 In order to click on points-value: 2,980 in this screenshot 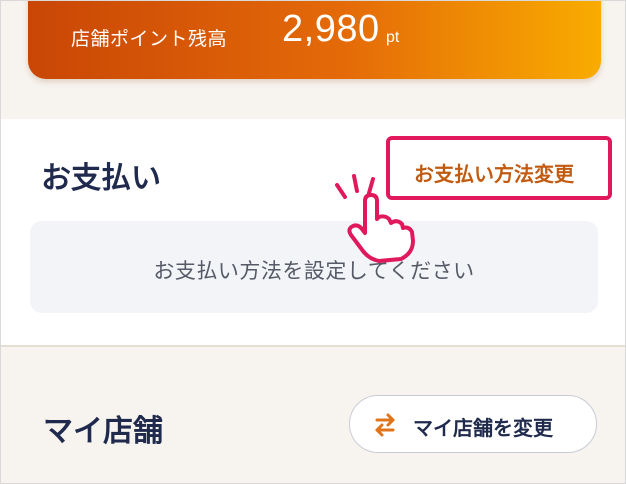, I will do `click(331, 29)`.